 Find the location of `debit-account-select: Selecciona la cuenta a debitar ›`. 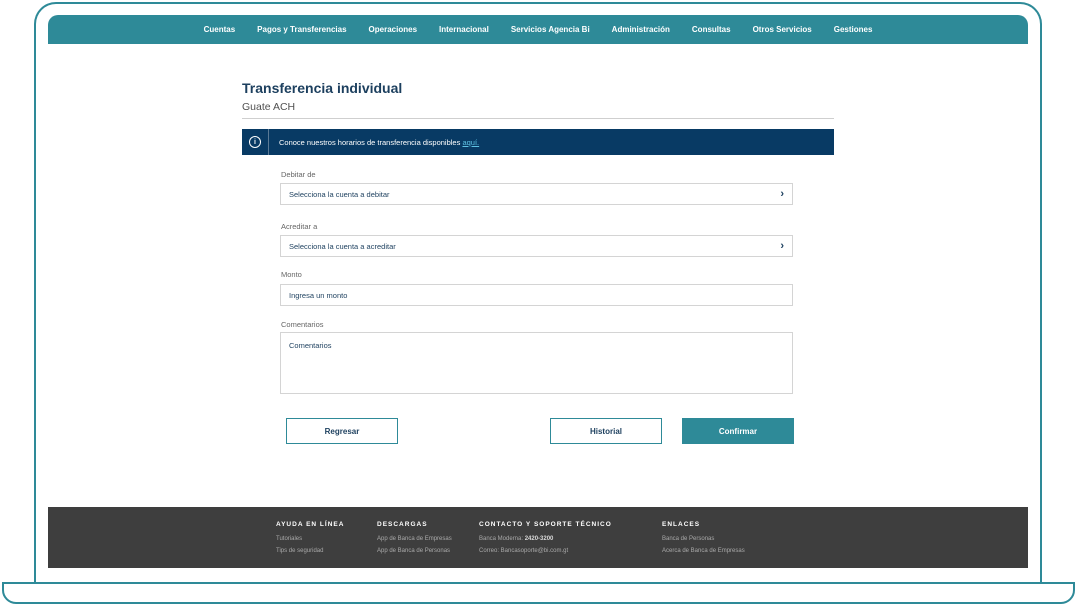

debit-account-select: Selecciona la cuenta a debitar › is located at coordinates (536, 194).